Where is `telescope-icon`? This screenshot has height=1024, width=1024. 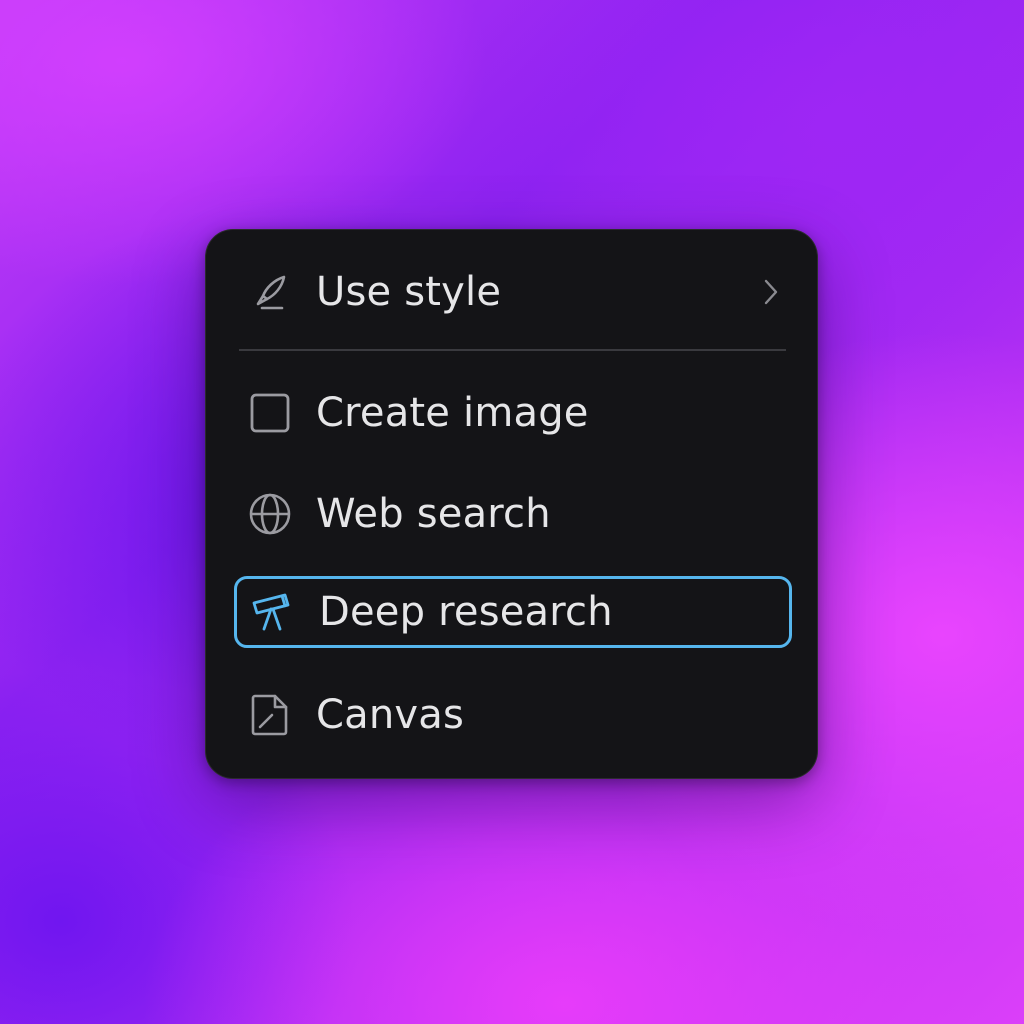 telescope-icon is located at coordinates (273, 612).